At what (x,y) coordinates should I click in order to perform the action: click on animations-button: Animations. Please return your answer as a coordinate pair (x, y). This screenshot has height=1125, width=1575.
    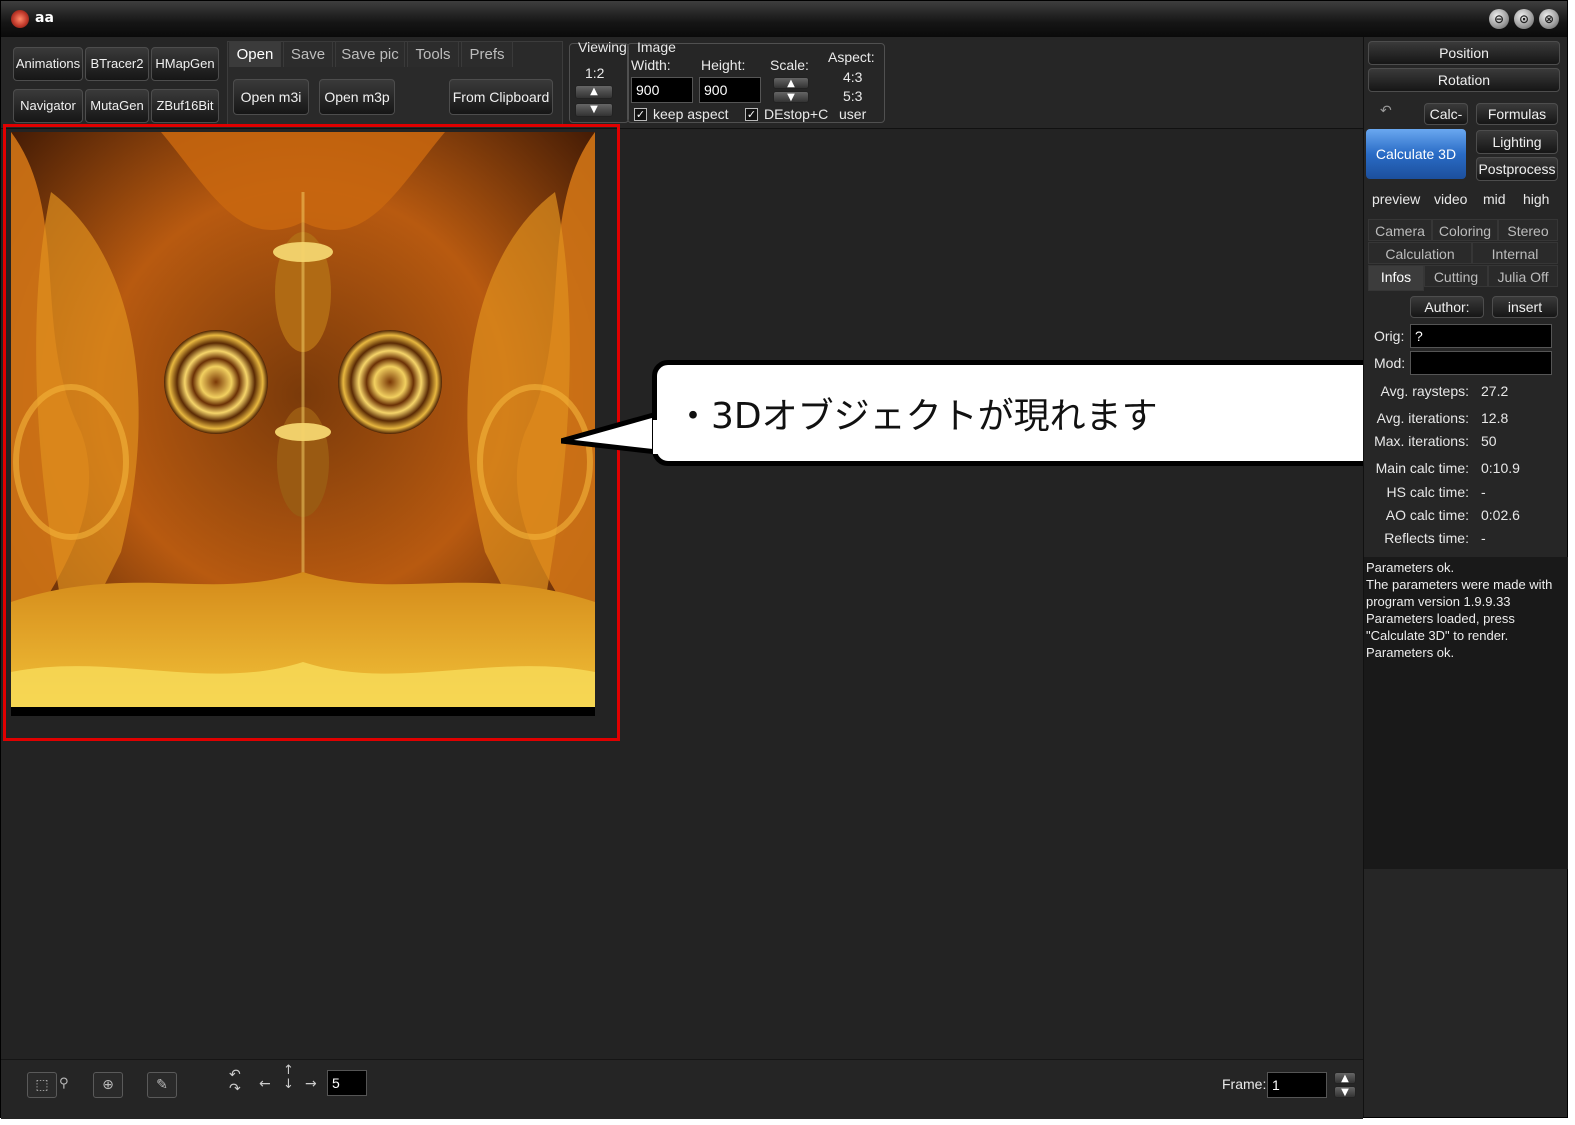
    Looking at the image, I should click on (48, 64).